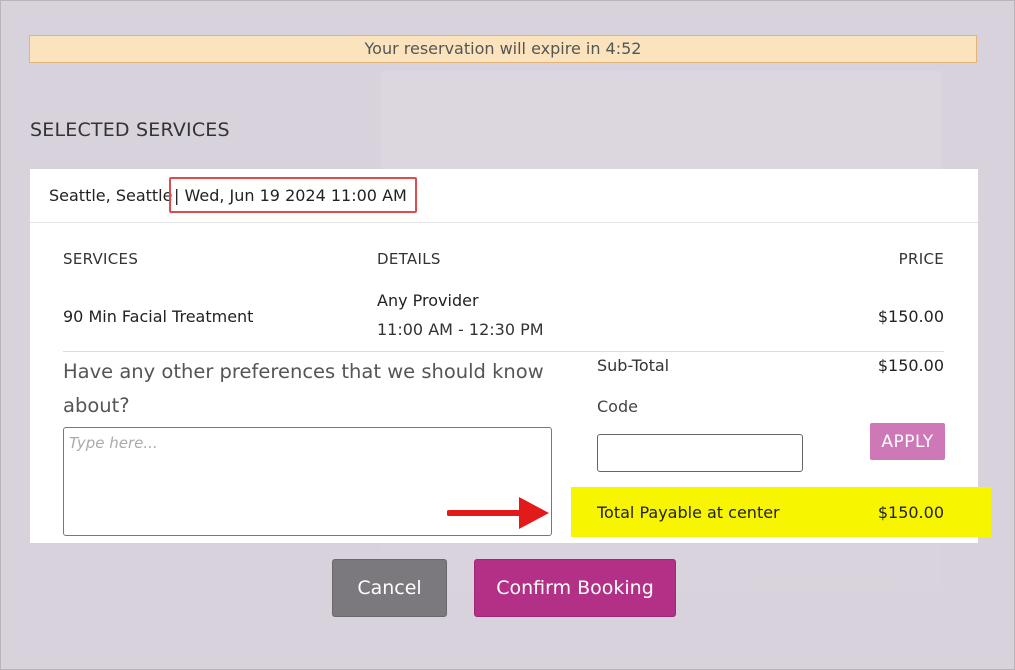 The height and width of the screenshot is (670, 1015). What do you see at coordinates (389, 588) in the screenshot?
I see `cancel-button: Cancel` at bounding box center [389, 588].